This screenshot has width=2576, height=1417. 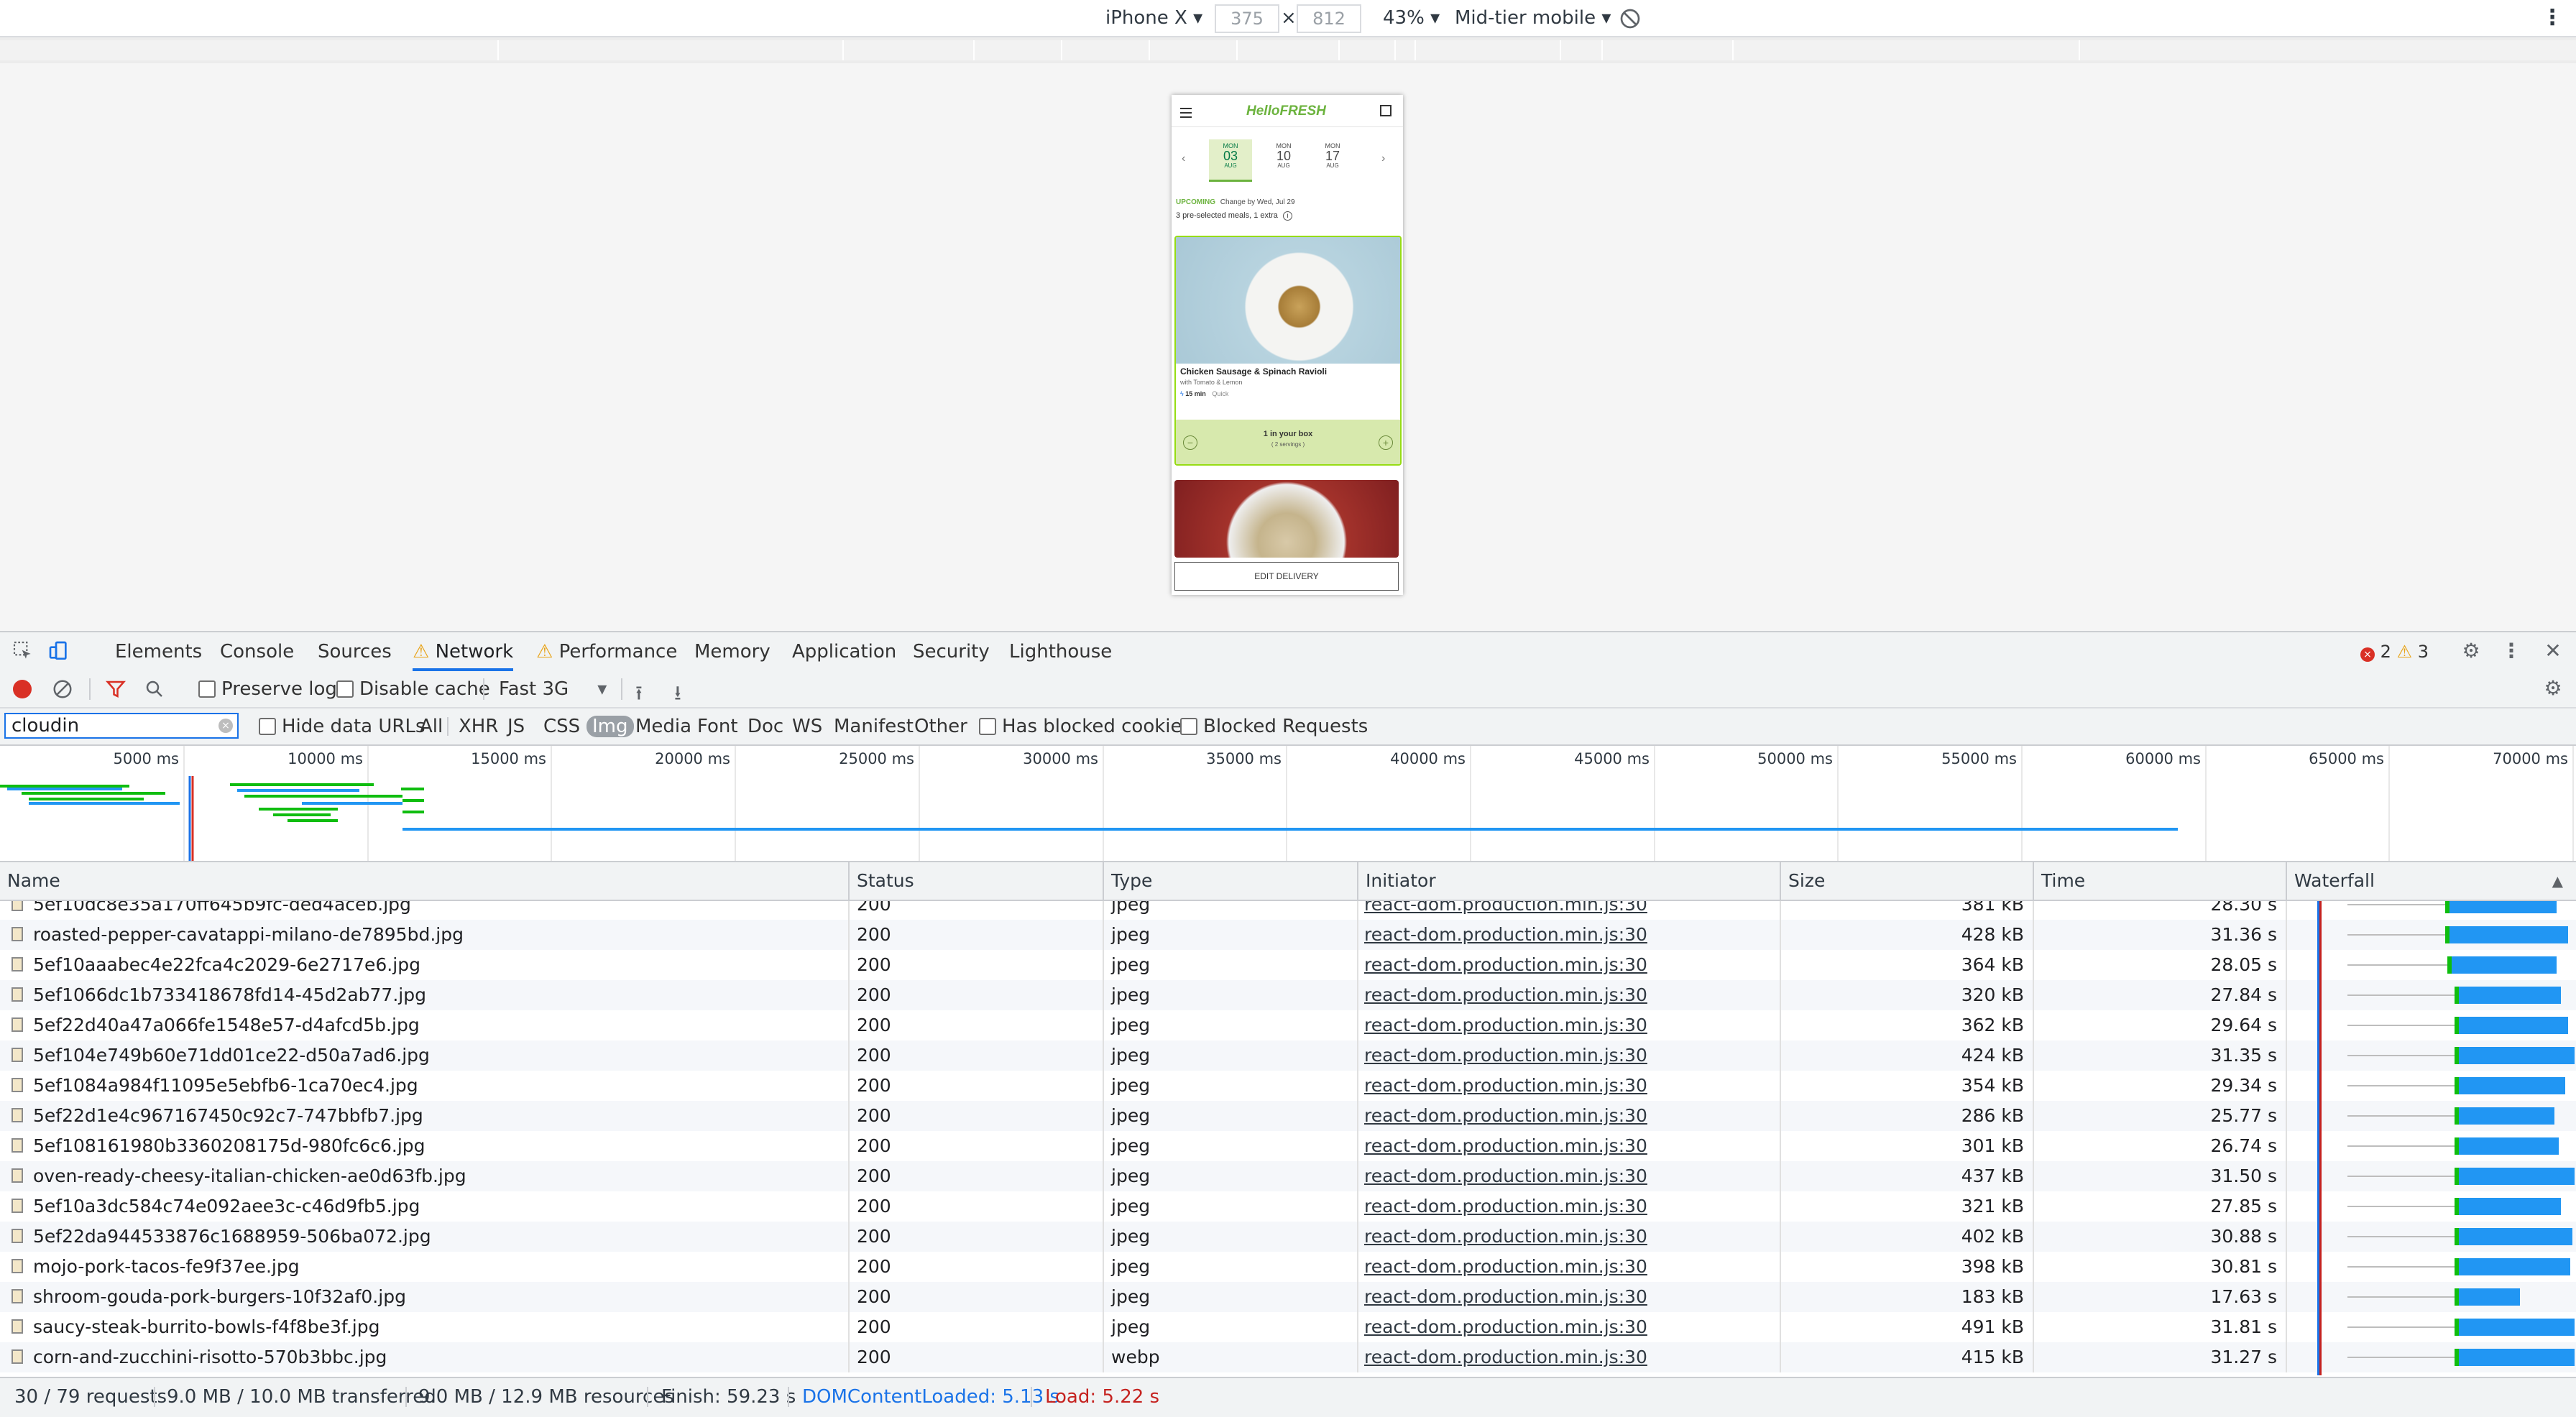 What do you see at coordinates (940, 726) in the screenshot?
I see `type-filter-other: Other` at bounding box center [940, 726].